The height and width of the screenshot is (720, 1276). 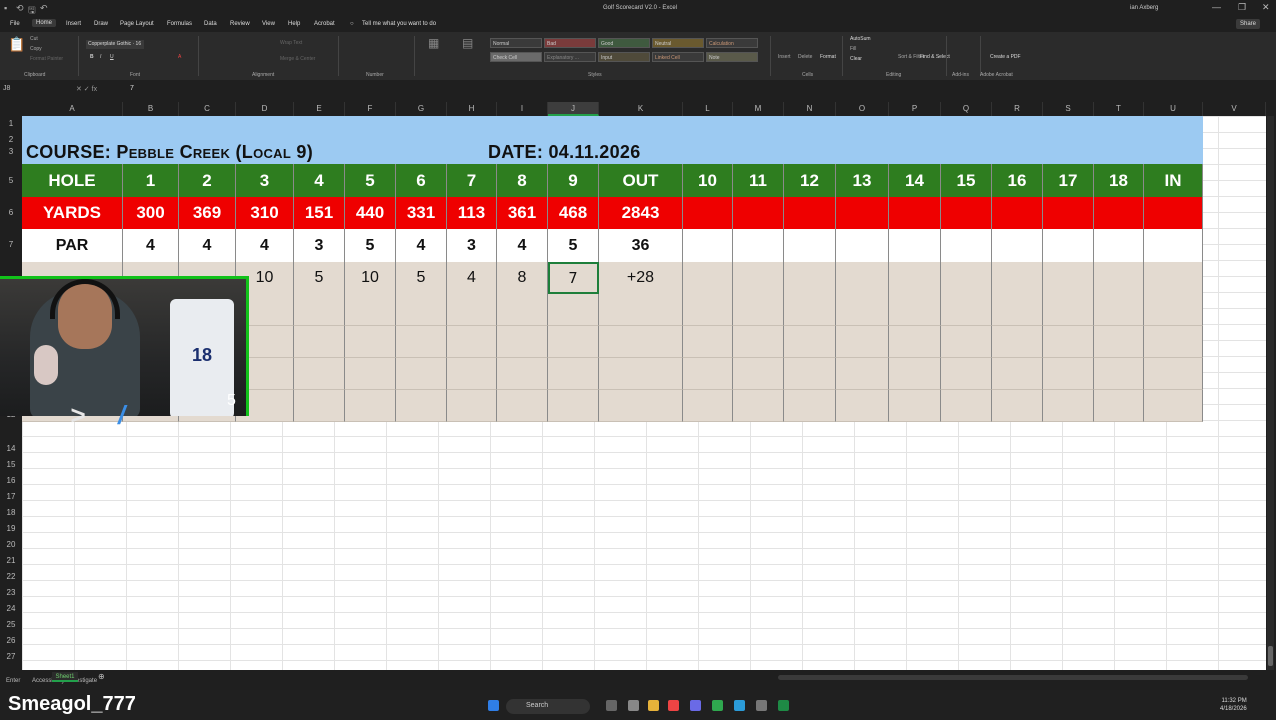 I want to click on column-header-g: G, so click(x=421, y=109).